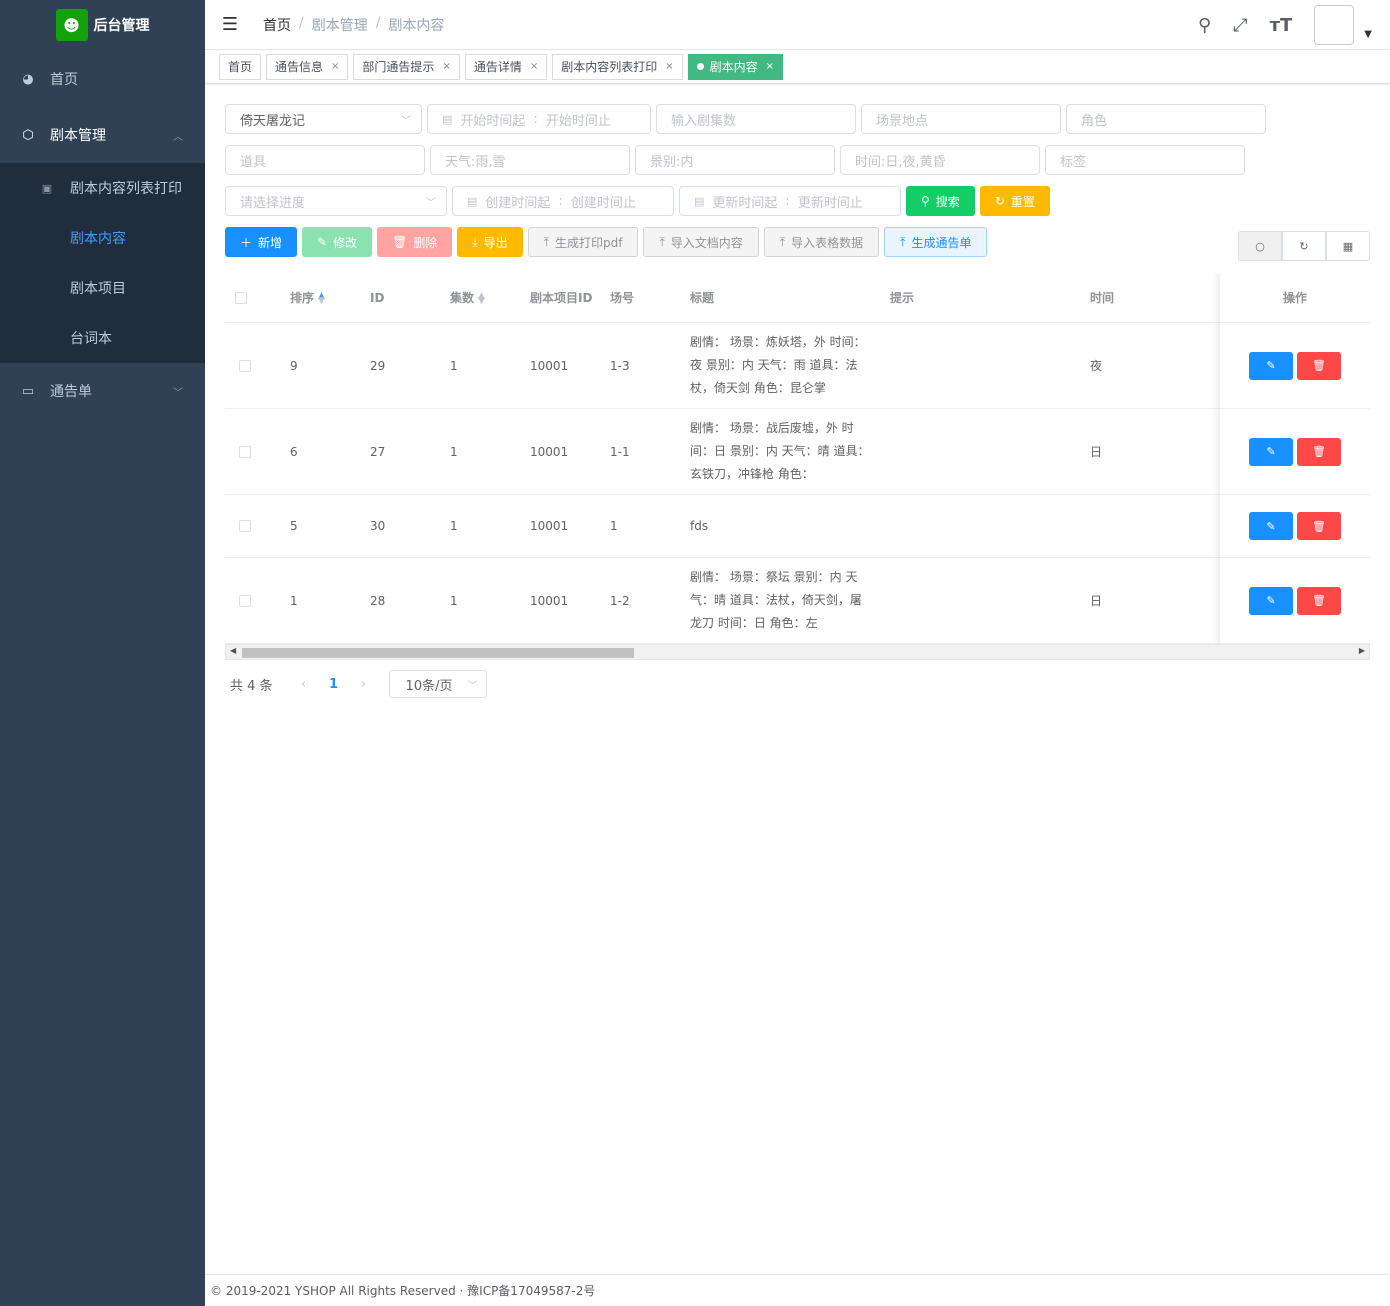 The height and width of the screenshot is (1306, 1390). I want to click on sidebar-item-script-mgmt: ⬡ 剧本管理 ︿, so click(102, 135).